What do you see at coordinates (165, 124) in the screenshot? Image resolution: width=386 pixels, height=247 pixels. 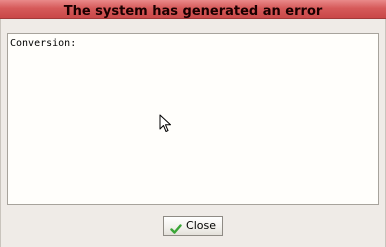 I see `mouse-pointer-icon` at bounding box center [165, 124].